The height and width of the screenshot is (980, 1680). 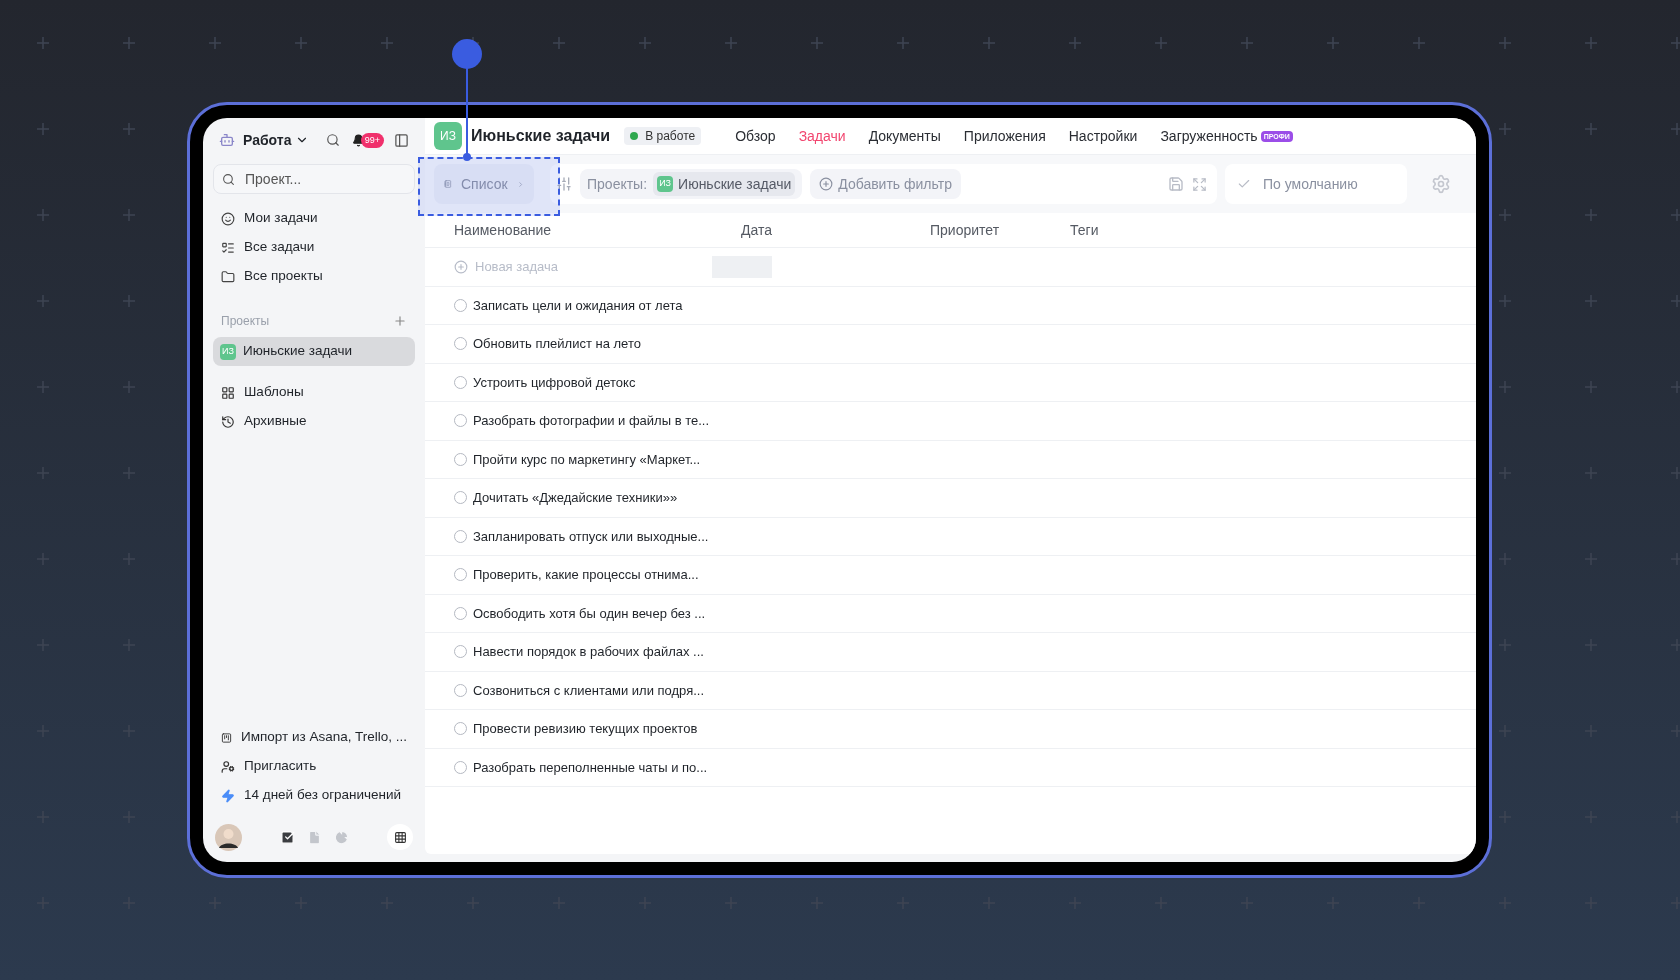 What do you see at coordinates (448, 184) in the screenshot?
I see `list-icon` at bounding box center [448, 184].